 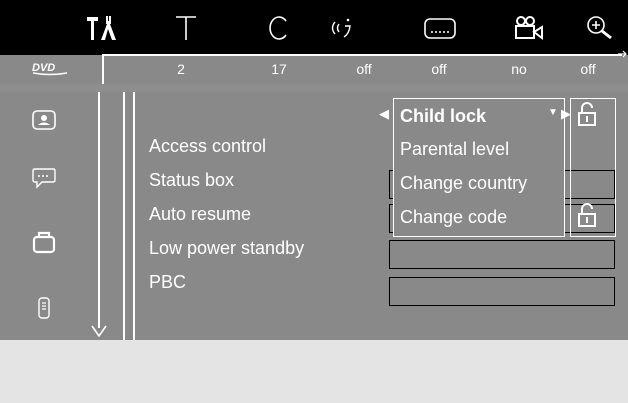 What do you see at coordinates (588, 69) in the screenshot?
I see `status-zoom-value: off` at bounding box center [588, 69].